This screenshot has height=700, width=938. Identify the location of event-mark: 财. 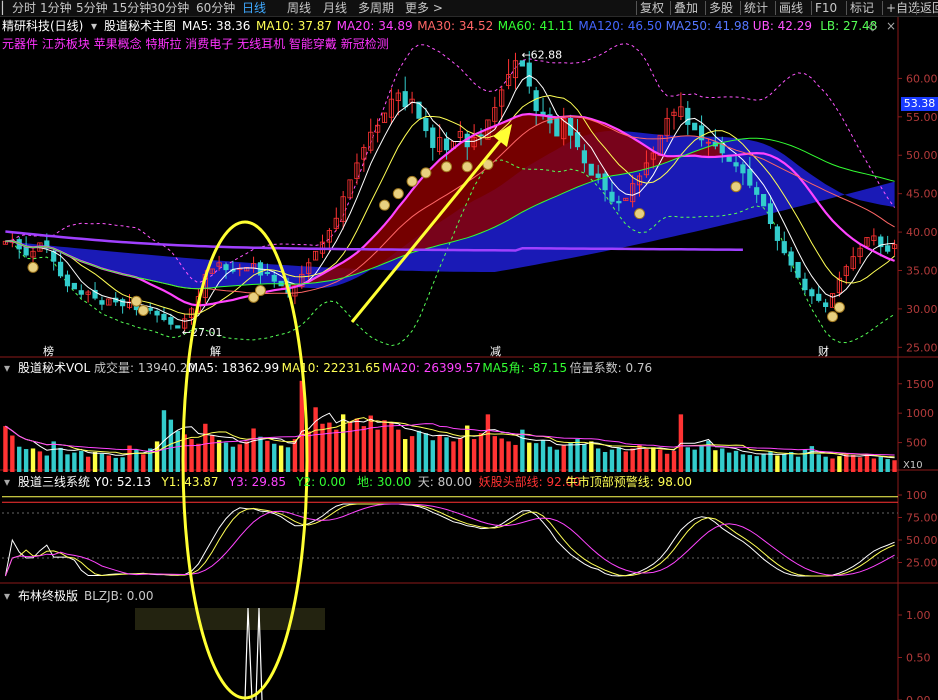
(823, 351).